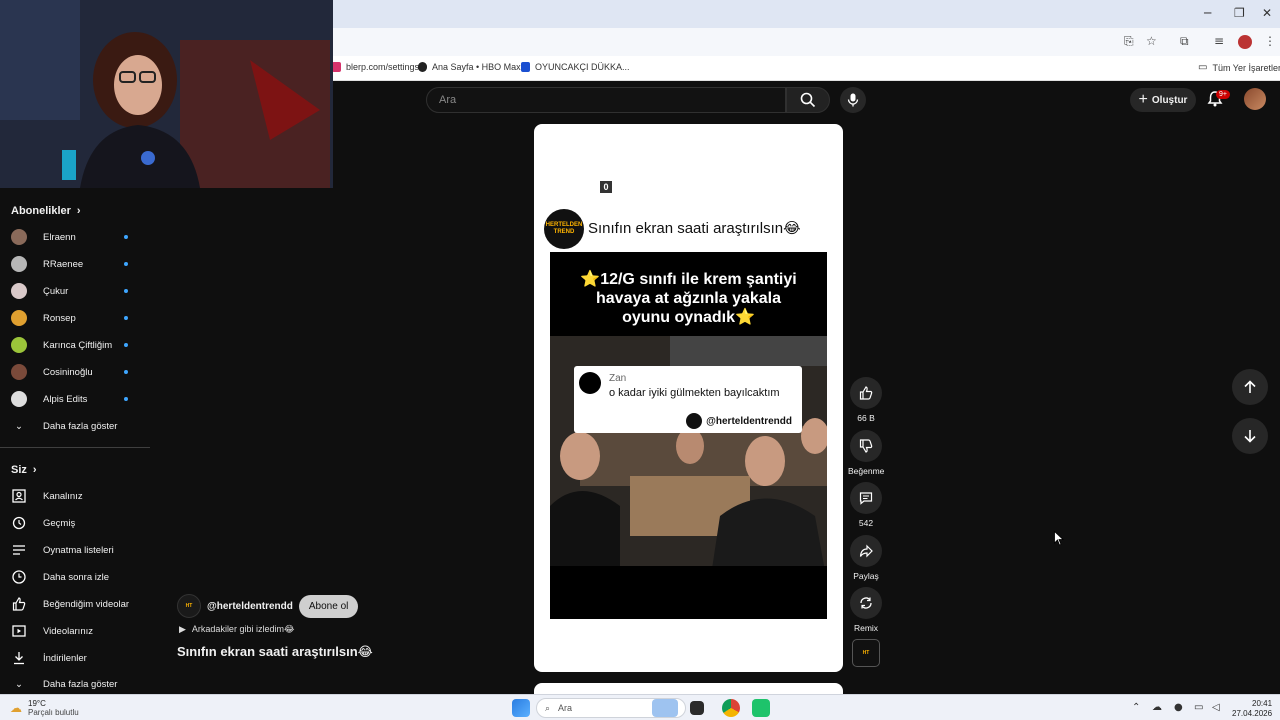 This screenshot has height=720, width=1280. I want to click on clock: 20:41 27.04.2026, so click(1252, 709).